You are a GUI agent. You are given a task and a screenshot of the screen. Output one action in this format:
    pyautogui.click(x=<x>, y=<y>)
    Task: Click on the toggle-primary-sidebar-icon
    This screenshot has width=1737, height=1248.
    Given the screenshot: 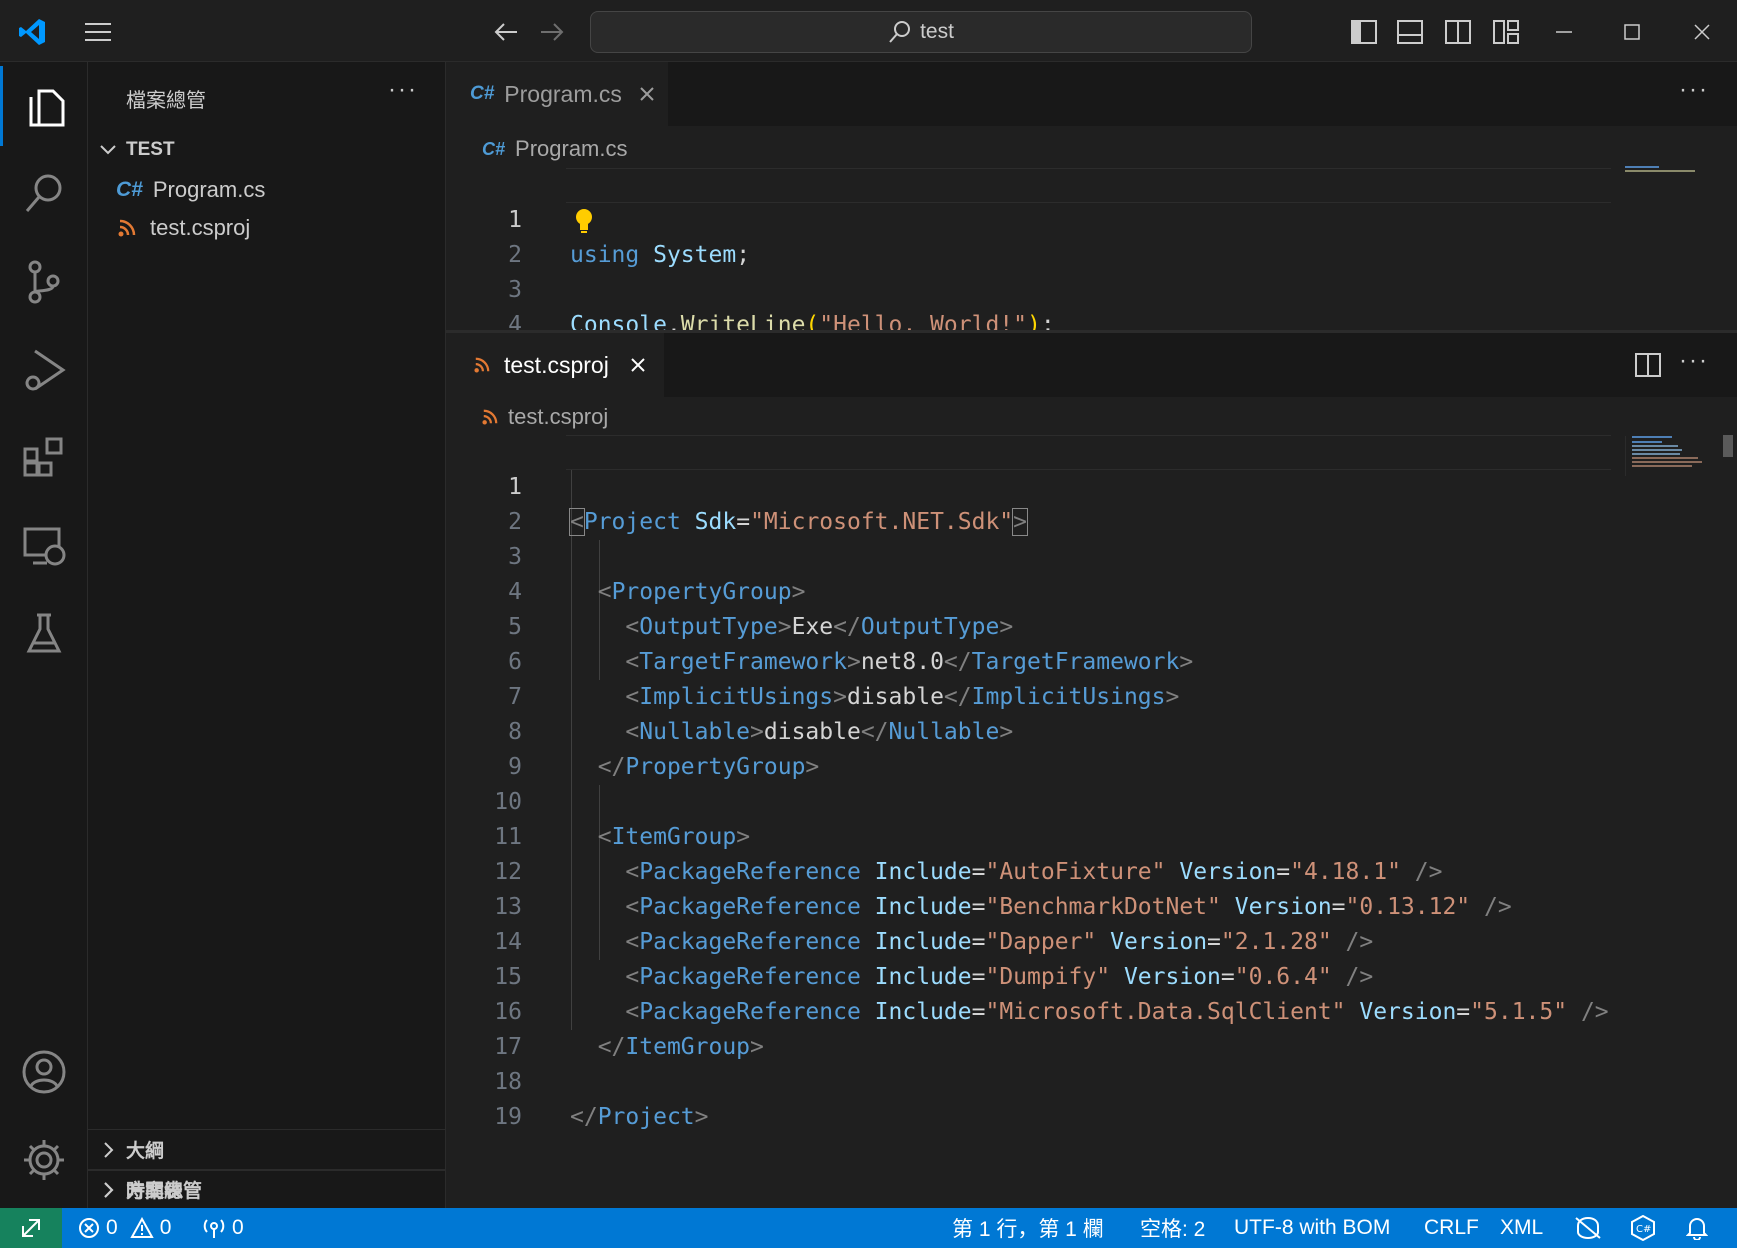 What is the action you would take?
    pyautogui.click(x=1364, y=32)
    